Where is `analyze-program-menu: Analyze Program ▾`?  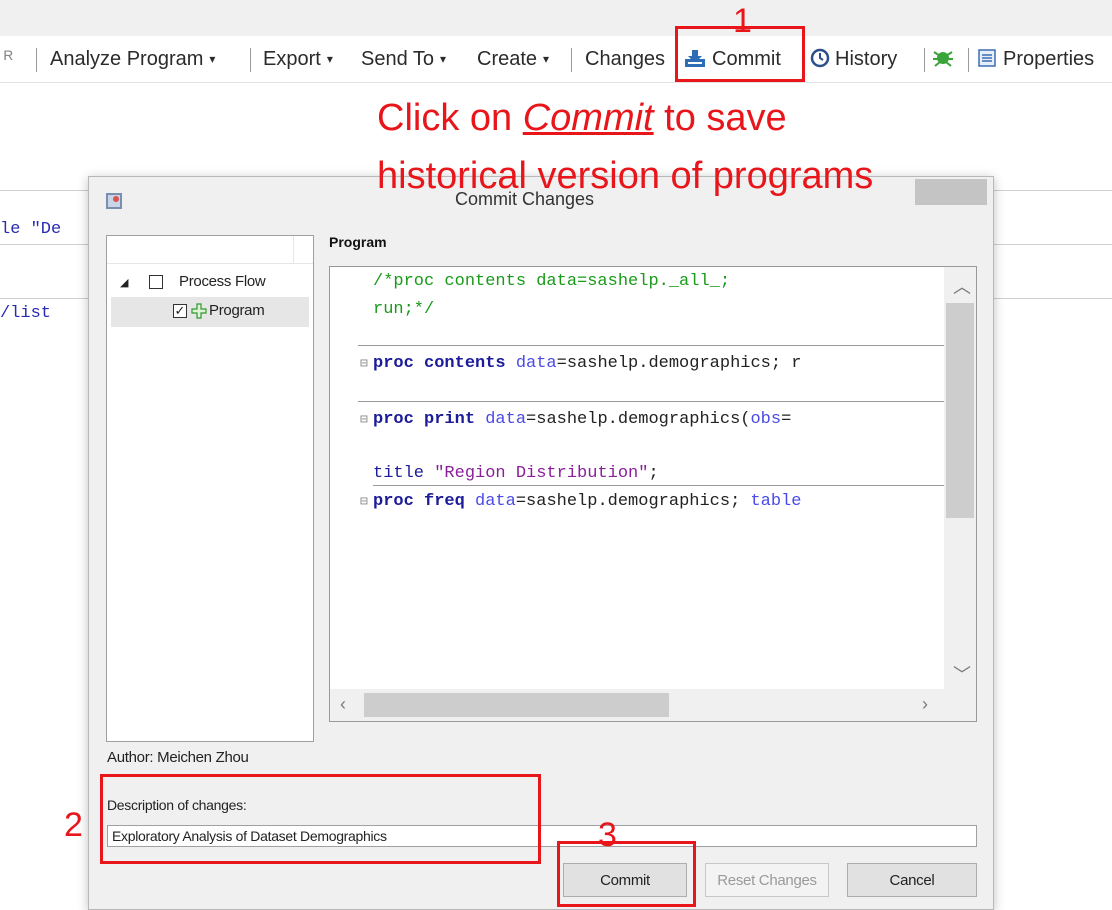
analyze-program-menu: Analyze Program ▾ is located at coordinates (132, 59).